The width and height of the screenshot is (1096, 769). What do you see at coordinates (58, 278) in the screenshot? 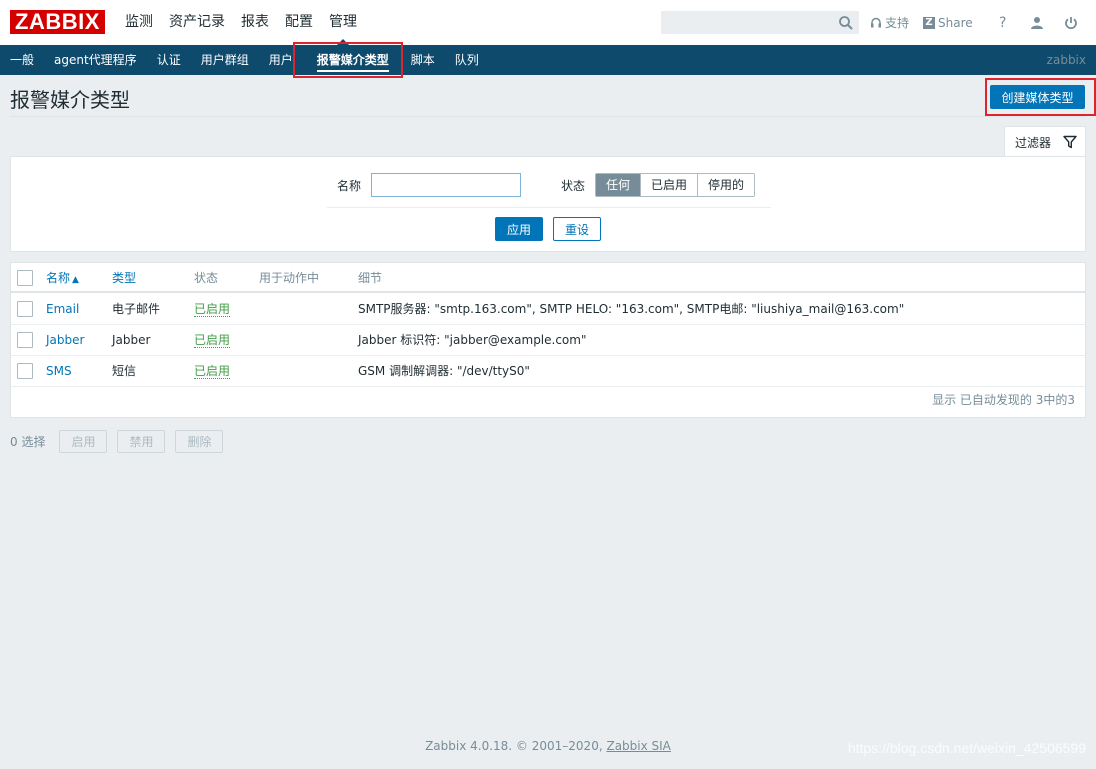
I see `col-name-label: 名称` at bounding box center [58, 278].